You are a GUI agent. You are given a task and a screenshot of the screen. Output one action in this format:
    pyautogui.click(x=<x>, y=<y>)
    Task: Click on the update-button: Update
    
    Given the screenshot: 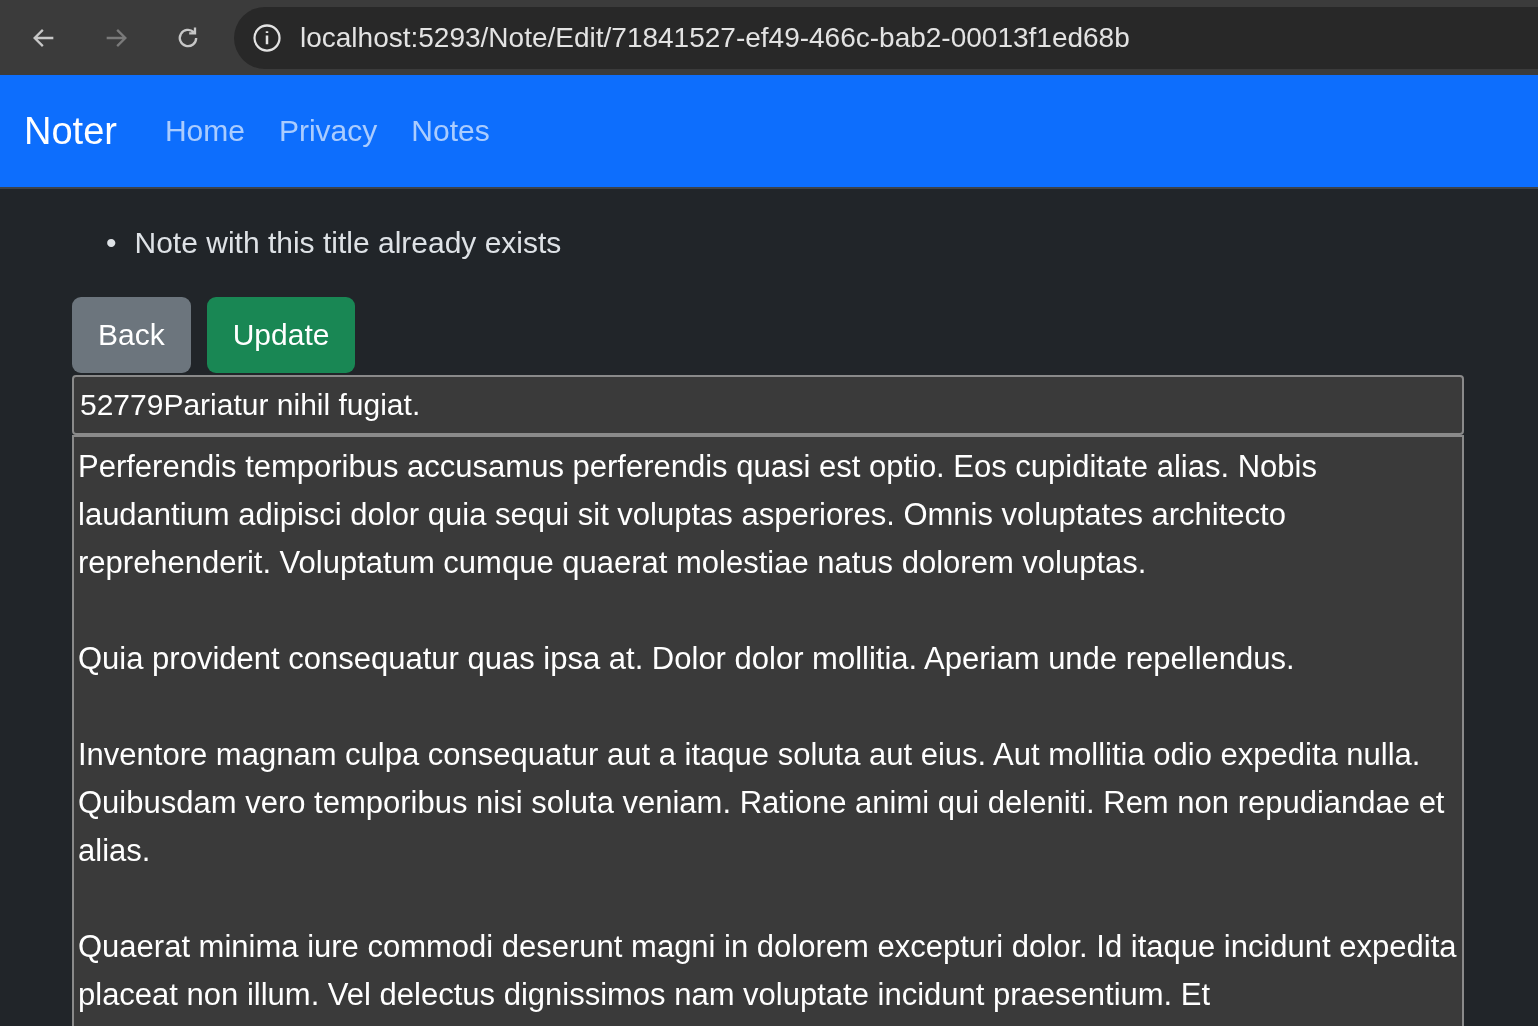 What is the action you would take?
    pyautogui.click(x=281, y=335)
    